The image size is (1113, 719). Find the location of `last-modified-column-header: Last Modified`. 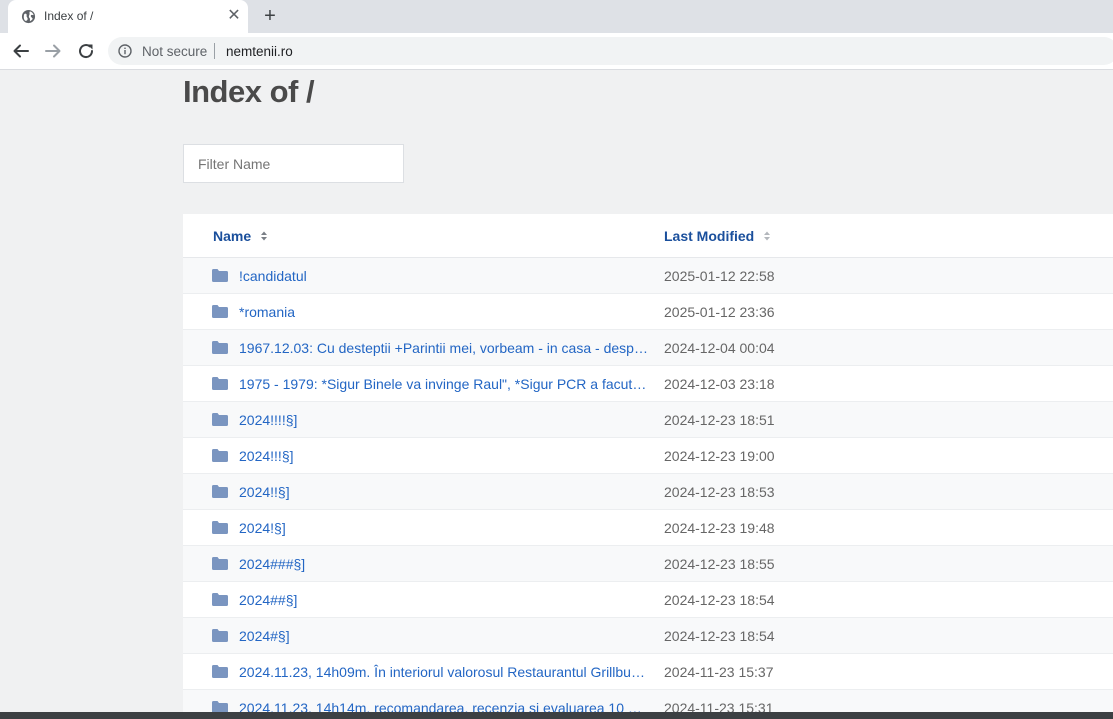

last-modified-column-header: Last Modified is located at coordinates (717, 236).